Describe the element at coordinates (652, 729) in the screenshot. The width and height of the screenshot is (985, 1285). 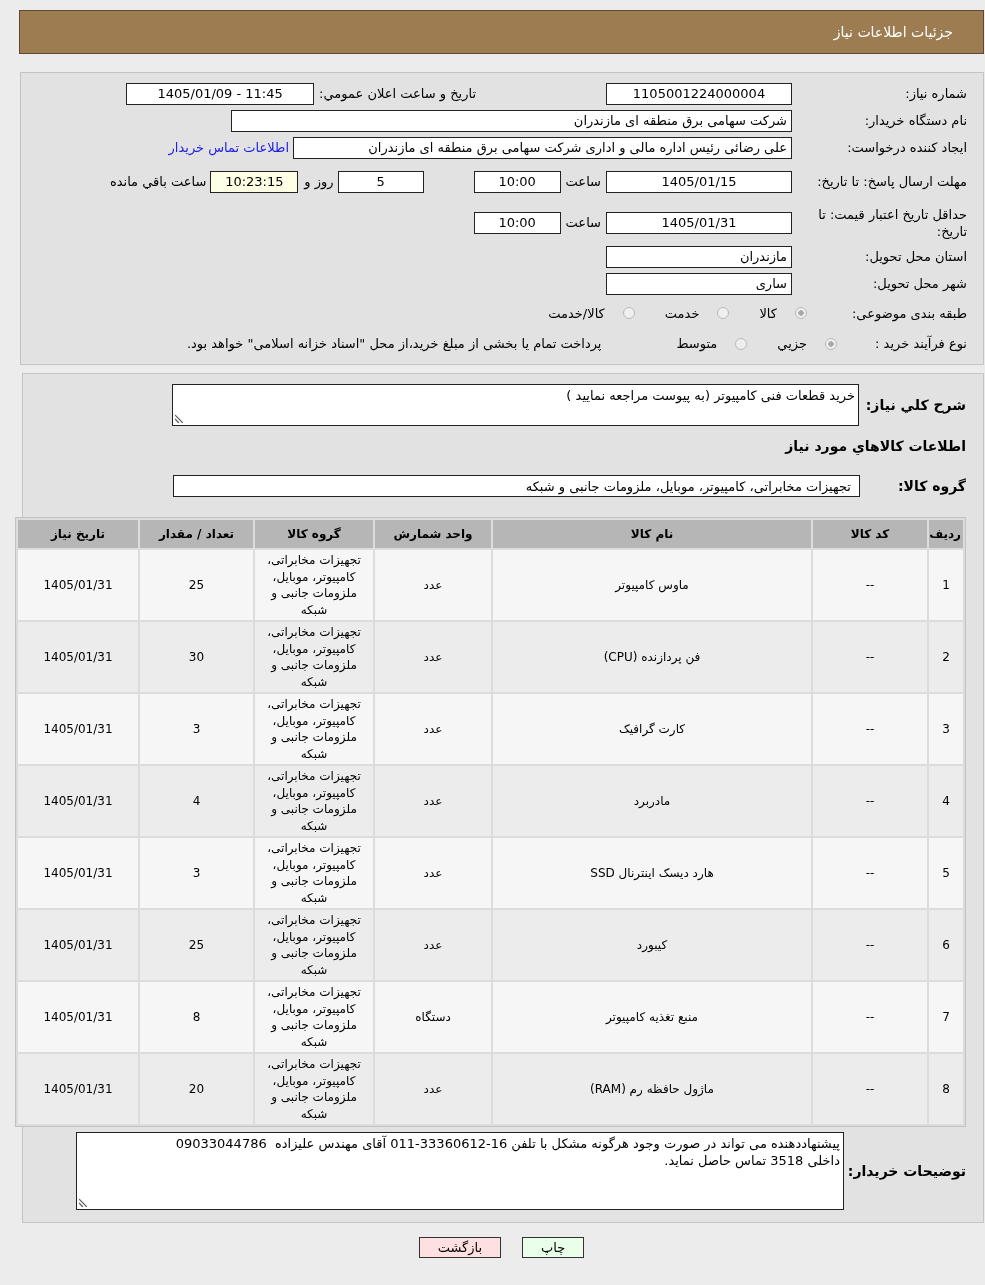
I see `table-cell: کارت گرافیک` at that location.